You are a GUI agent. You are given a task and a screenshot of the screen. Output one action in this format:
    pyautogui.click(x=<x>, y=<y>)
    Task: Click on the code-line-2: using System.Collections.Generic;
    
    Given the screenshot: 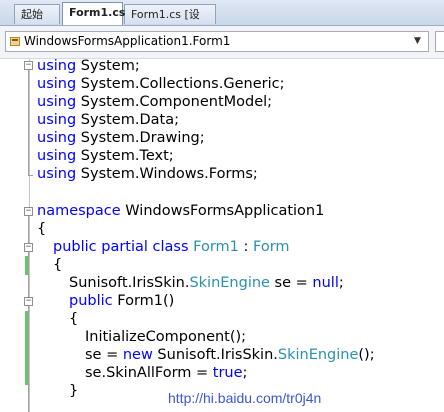 What is the action you would take?
    pyautogui.click(x=161, y=84)
    